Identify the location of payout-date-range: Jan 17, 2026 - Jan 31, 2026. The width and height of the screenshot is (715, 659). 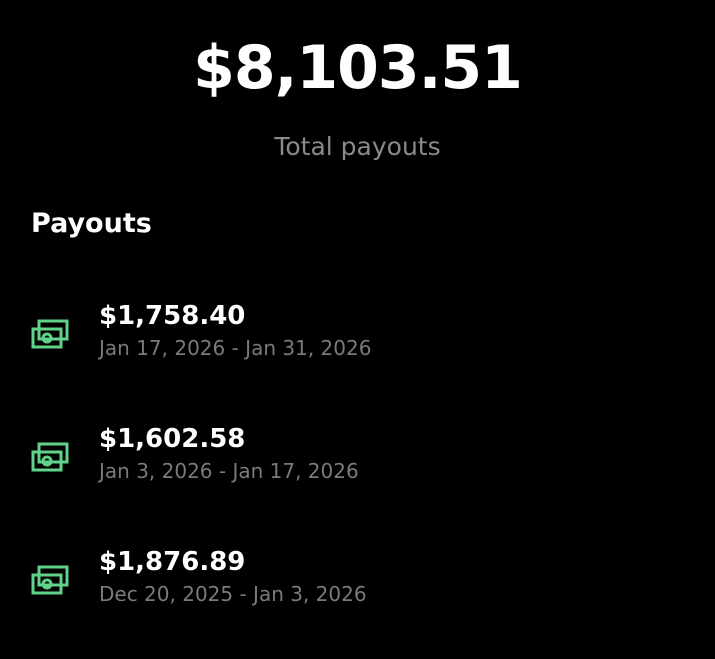
(235, 348).